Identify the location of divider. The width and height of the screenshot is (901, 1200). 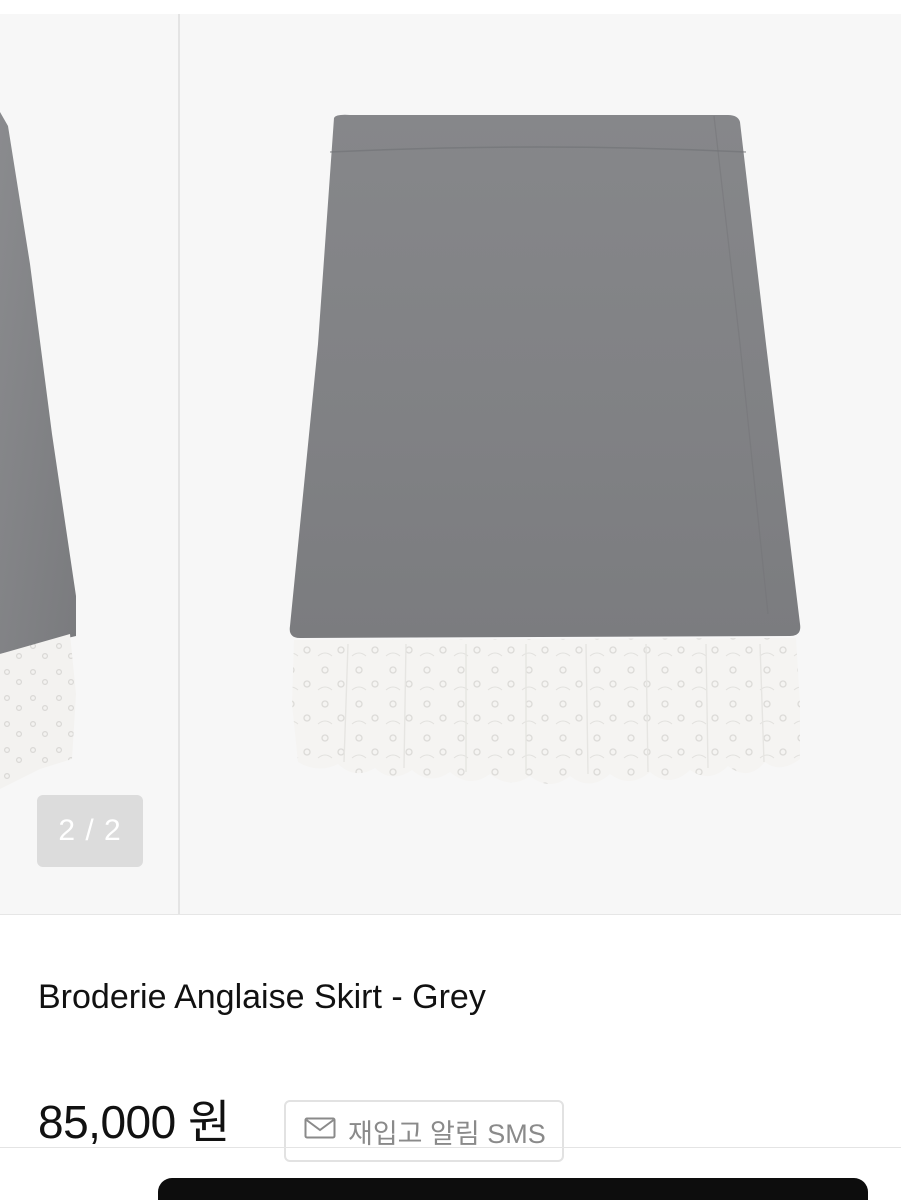
(450, 1147).